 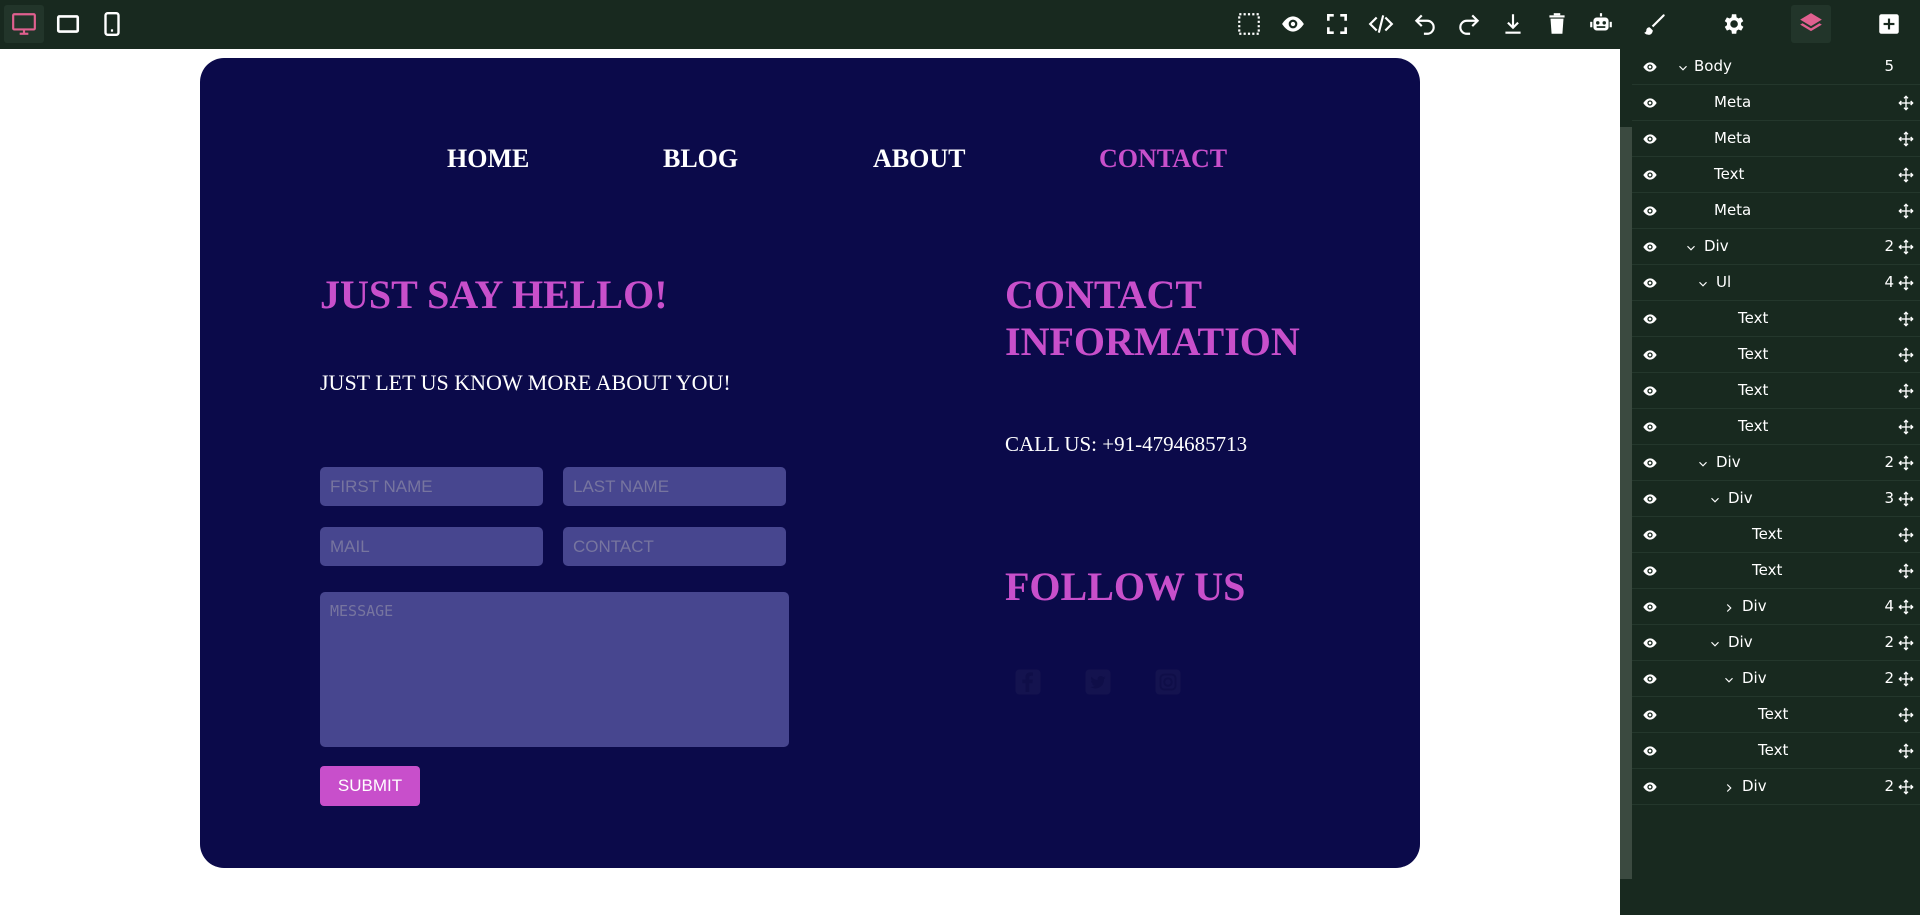 What do you see at coordinates (1249, 24) in the screenshot?
I see `select-area-icon` at bounding box center [1249, 24].